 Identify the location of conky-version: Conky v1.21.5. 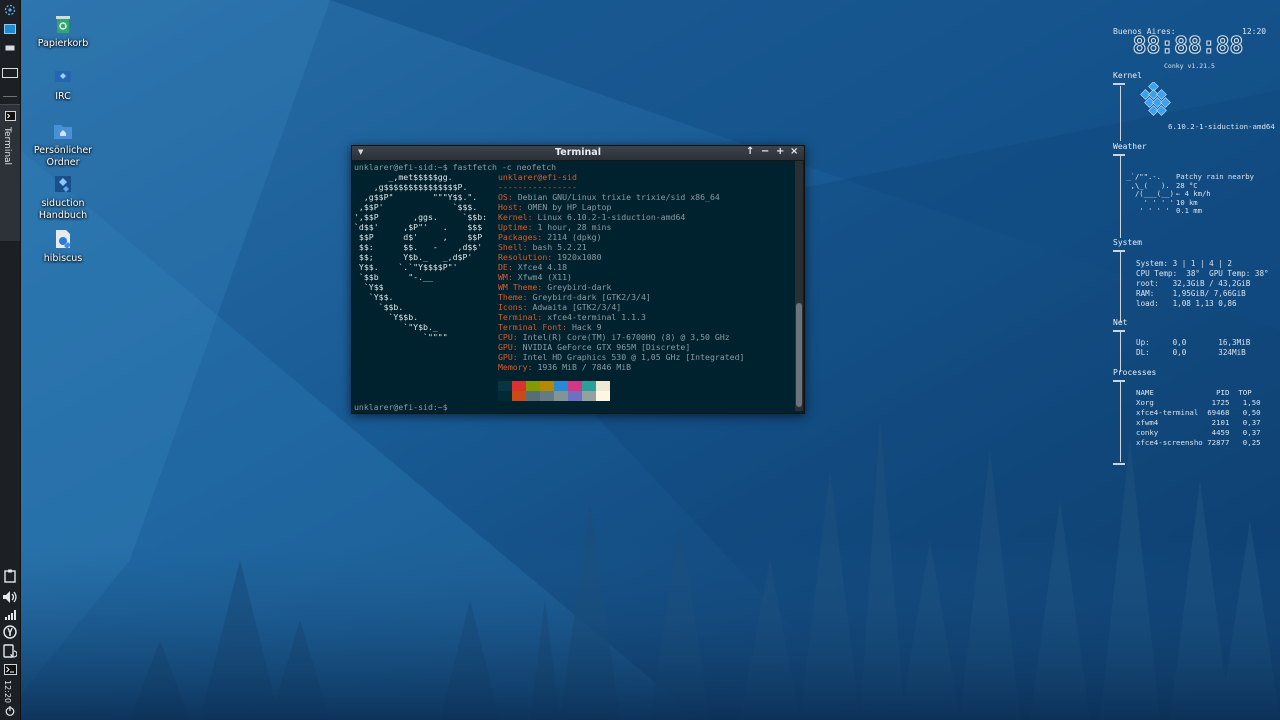
(1189, 66).